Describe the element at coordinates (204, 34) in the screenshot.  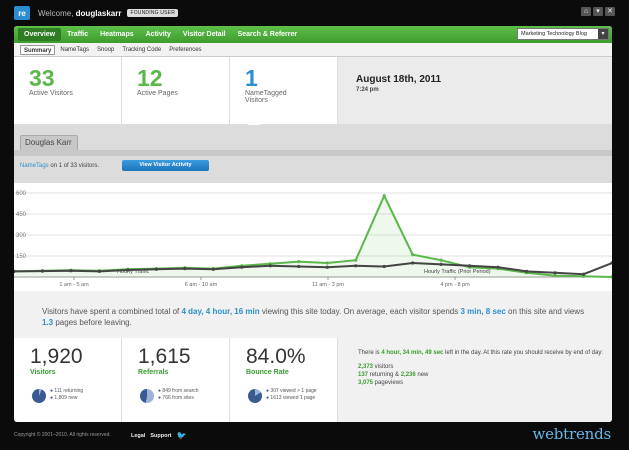
I see `nav-visitor-detail: Visitor Detail` at that location.